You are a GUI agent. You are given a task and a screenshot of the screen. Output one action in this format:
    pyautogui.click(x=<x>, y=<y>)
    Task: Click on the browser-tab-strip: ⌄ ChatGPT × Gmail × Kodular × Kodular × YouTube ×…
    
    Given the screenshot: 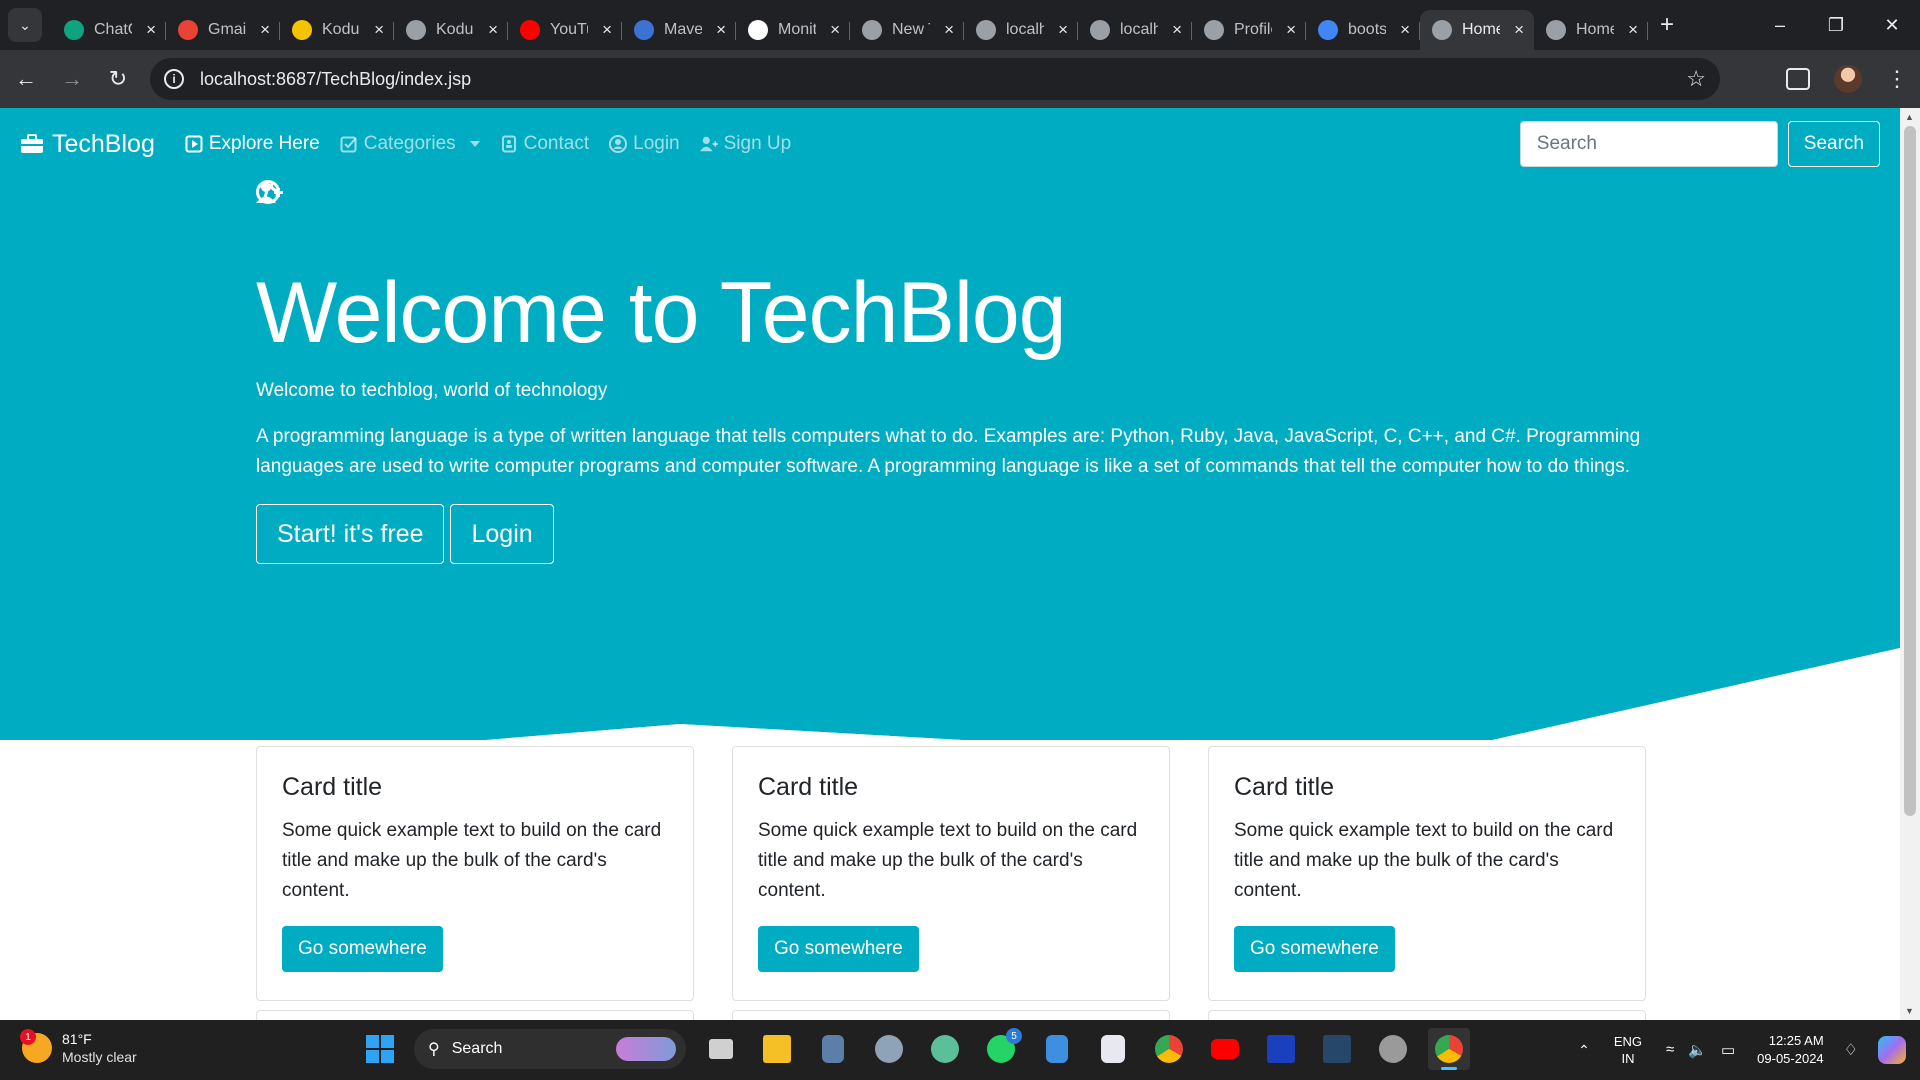 What is the action you would take?
    pyautogui.click(x=960, y=25)
    